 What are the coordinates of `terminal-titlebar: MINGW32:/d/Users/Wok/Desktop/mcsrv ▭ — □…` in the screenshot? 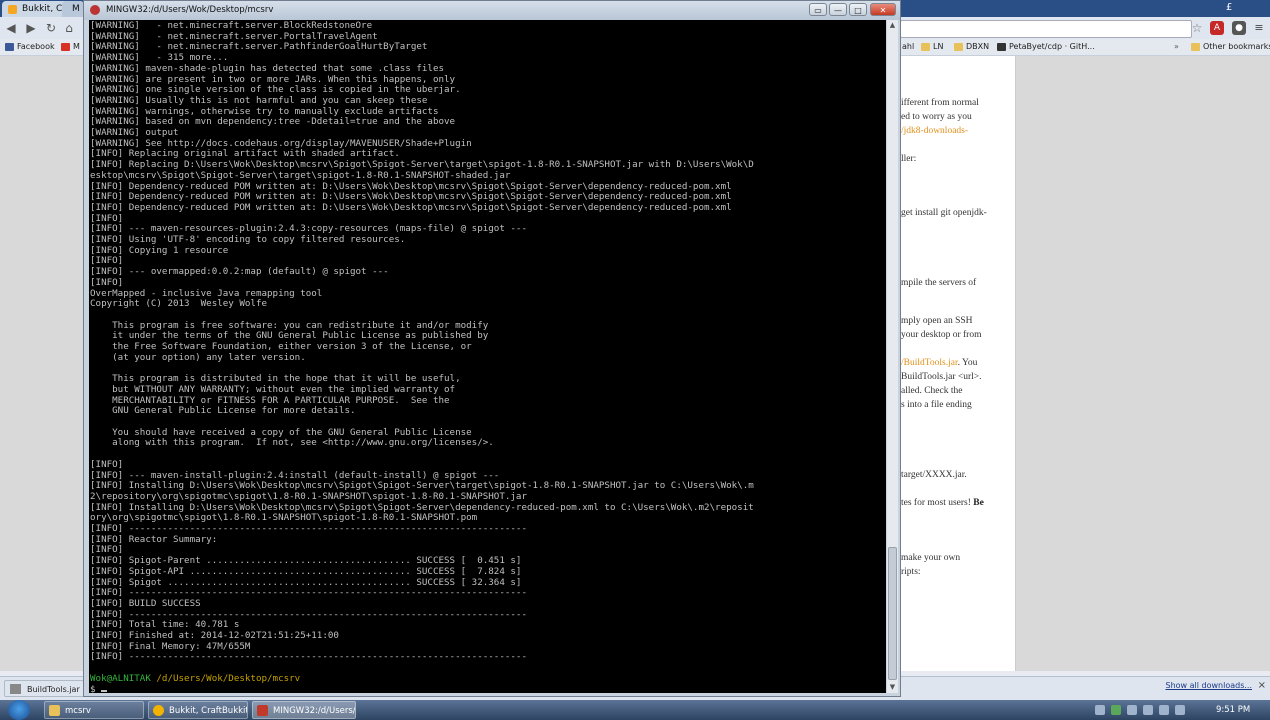 It's located at (492, 10).